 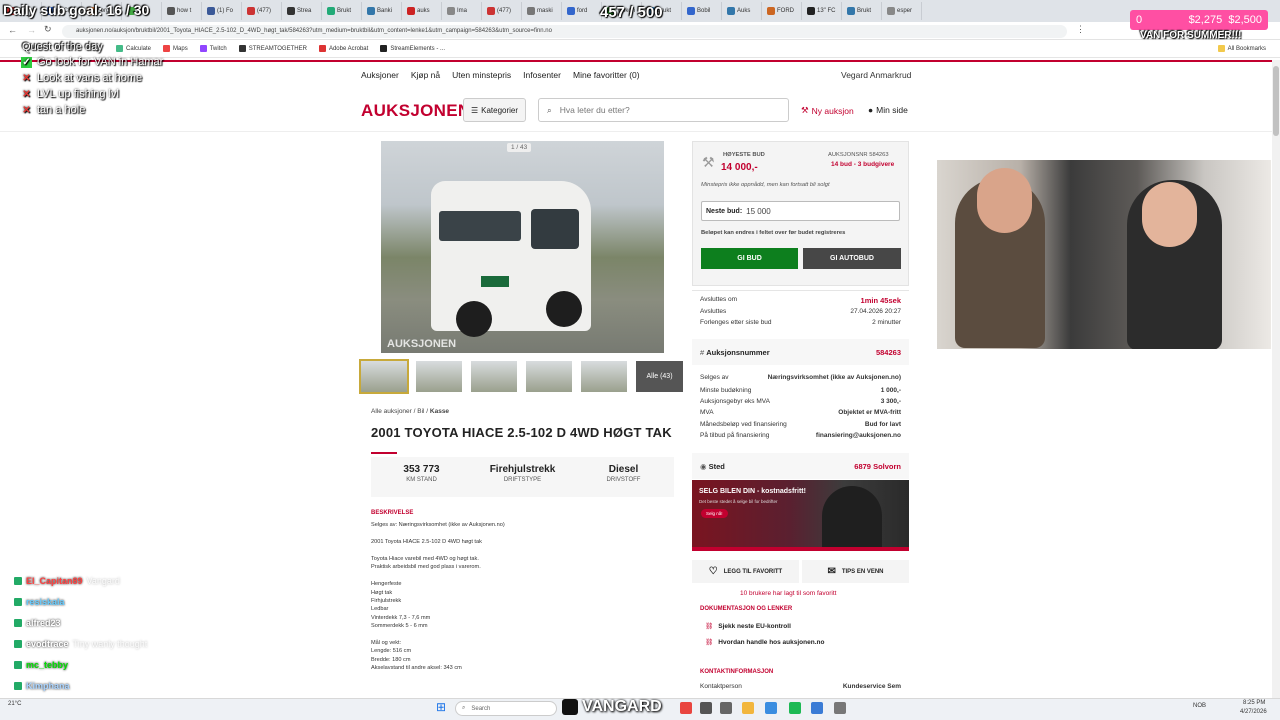 What do you see at coordinates (800, 549) in the screenshot?
I see `banner-accent` at bounding box center [800, 549].